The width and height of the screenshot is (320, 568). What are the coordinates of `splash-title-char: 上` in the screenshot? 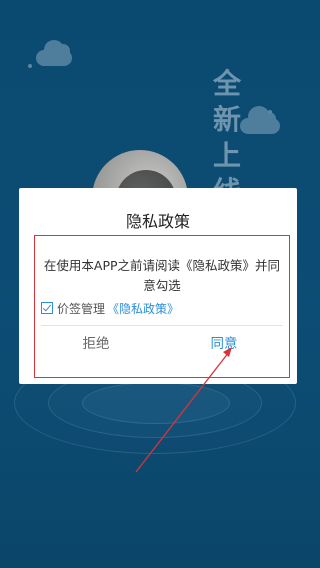 It's located at (226, 155).